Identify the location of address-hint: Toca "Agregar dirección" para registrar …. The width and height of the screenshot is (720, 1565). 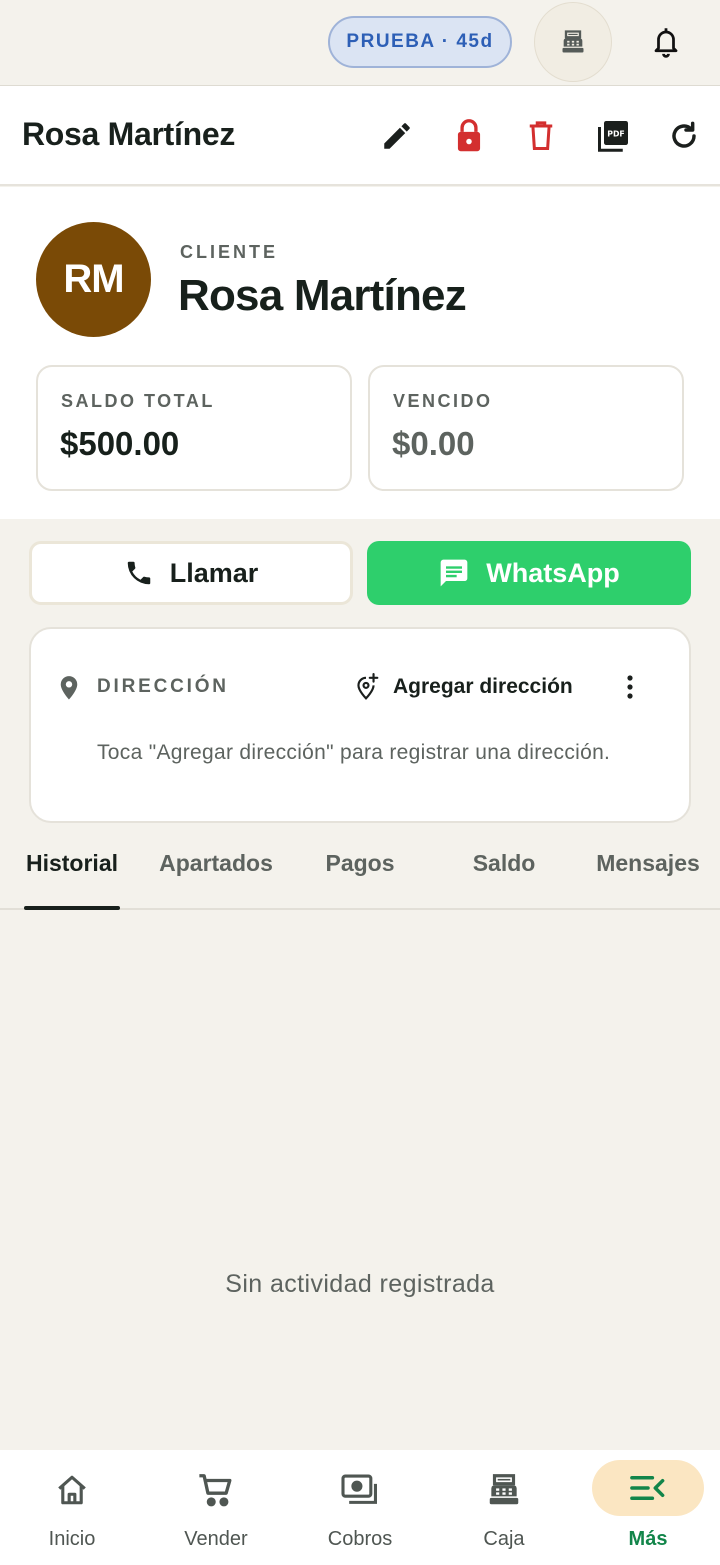
(354, 752).